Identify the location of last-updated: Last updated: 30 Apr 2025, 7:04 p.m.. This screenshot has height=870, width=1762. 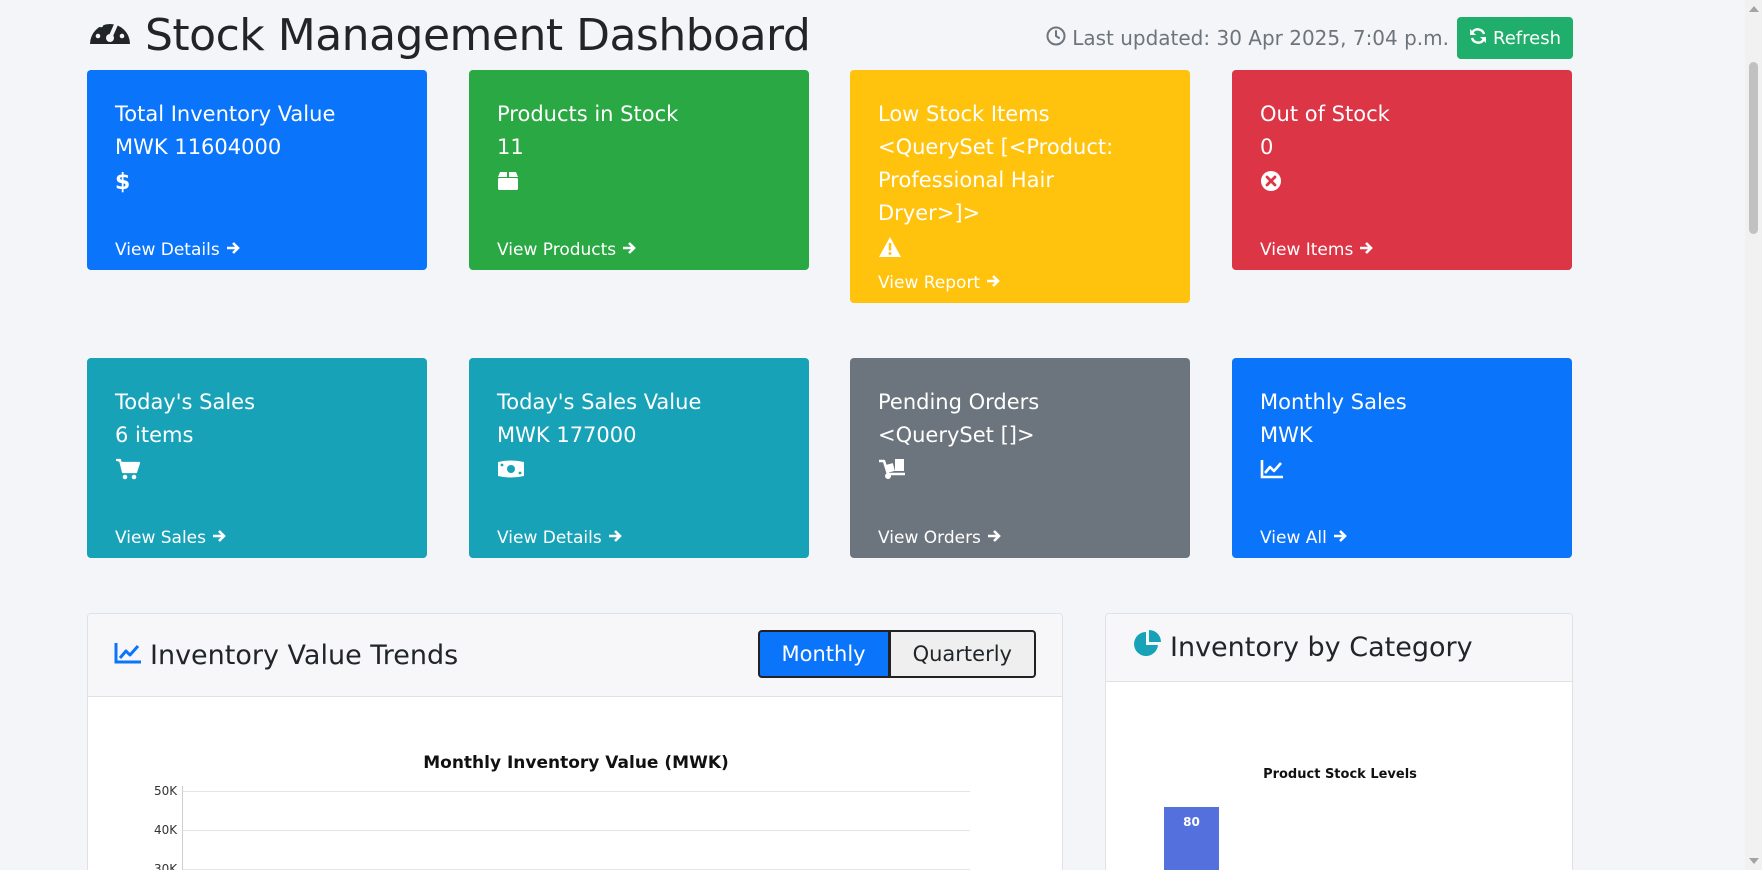
(1247, 38).